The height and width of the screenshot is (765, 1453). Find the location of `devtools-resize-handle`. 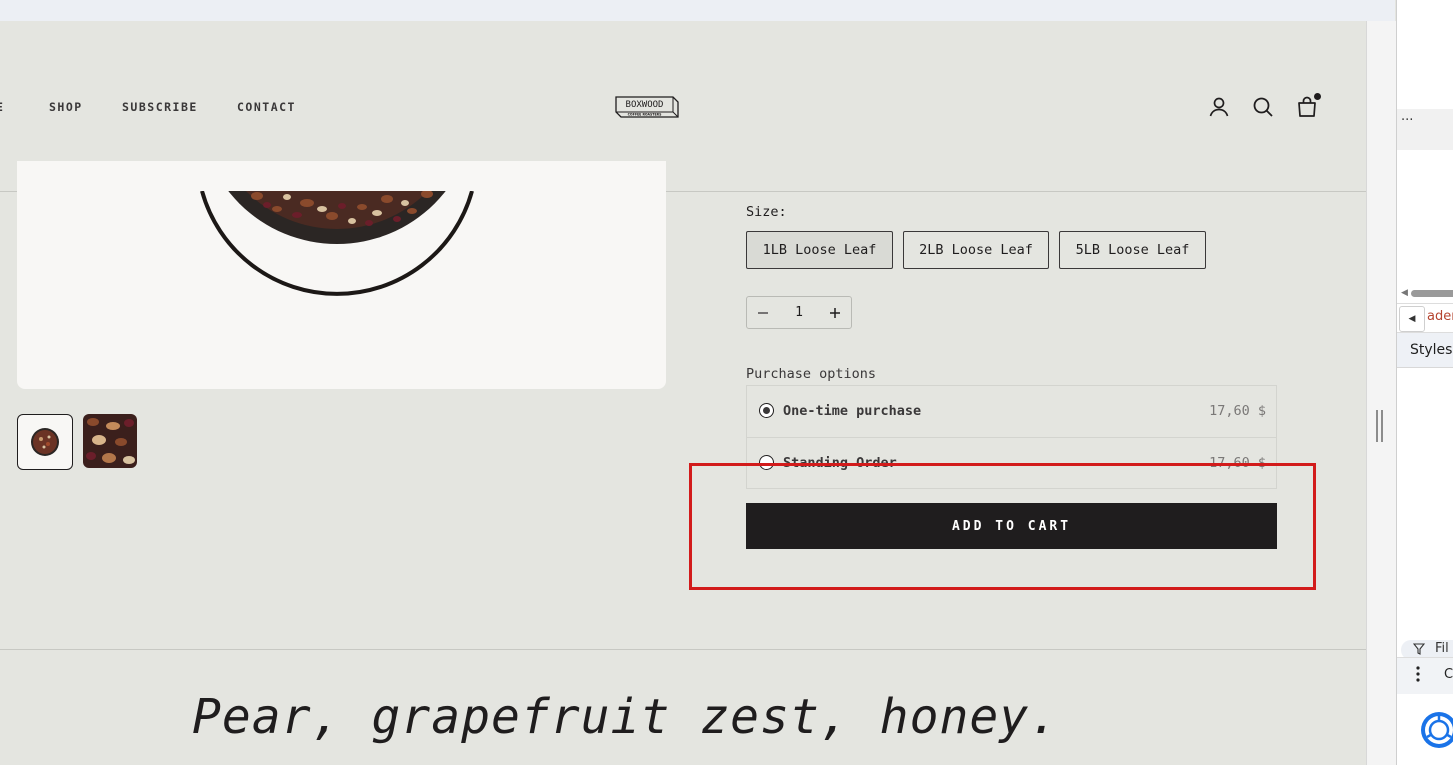

devtools-resize-handle is located at coordinates (1379, 426).